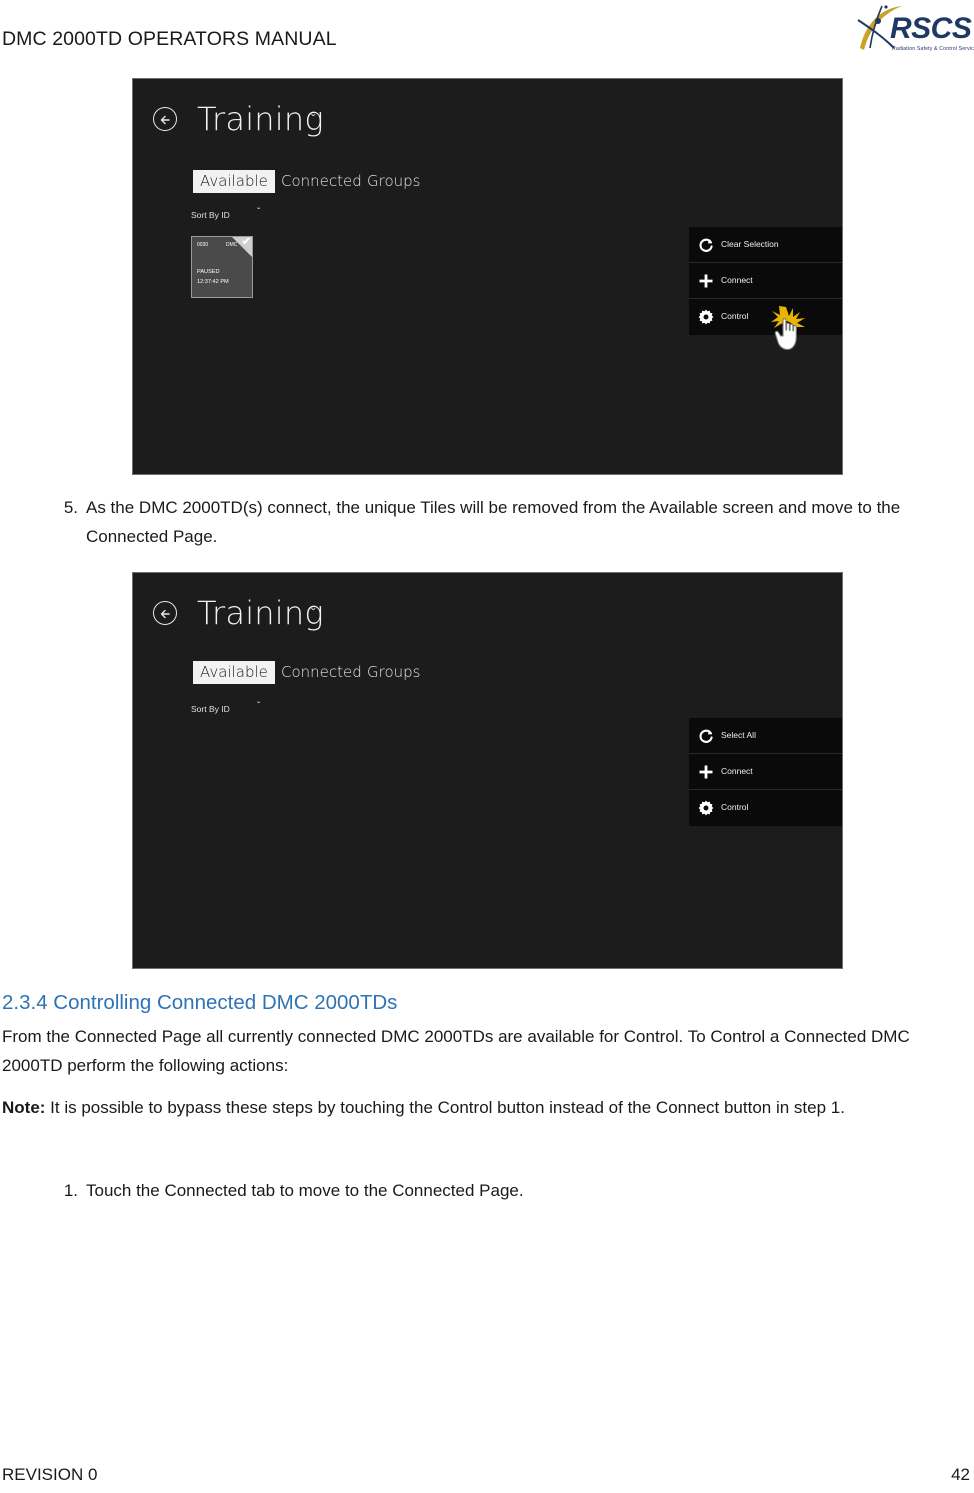 Image resolution: width=974 pixels, height=1493 pixels. Describe the element at coordinates (200, 1002) in the screenshot. I see `section-heading: 2.3.4 Controlling Connected DMC 2000TDs` at that location.